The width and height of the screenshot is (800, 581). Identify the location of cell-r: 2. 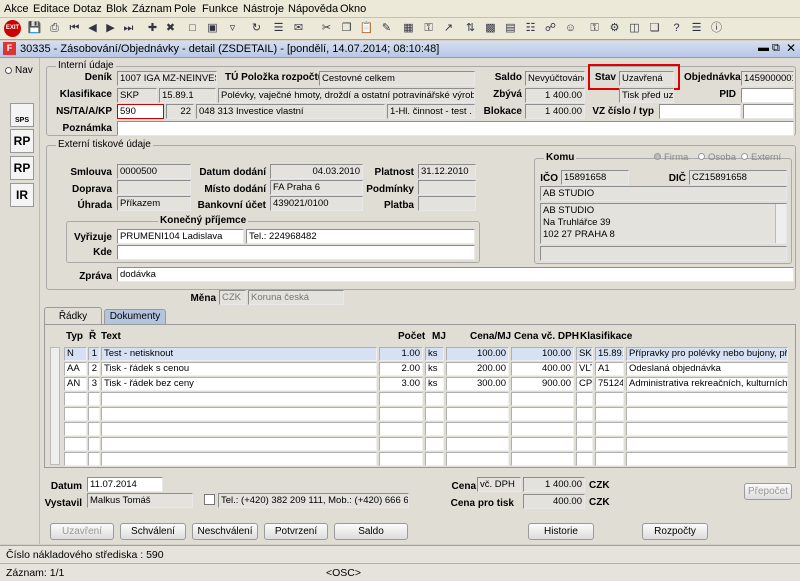
(94, 369).